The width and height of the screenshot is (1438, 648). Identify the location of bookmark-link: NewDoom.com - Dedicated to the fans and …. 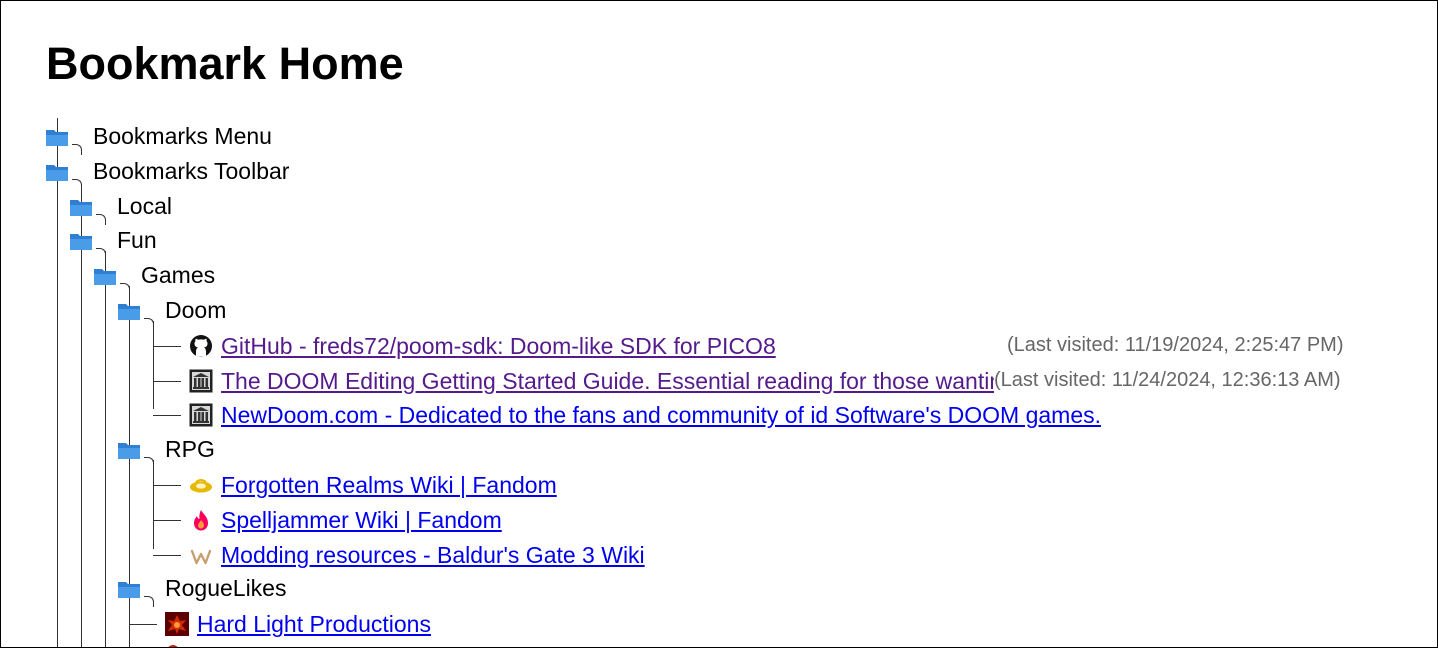
(661, 415).